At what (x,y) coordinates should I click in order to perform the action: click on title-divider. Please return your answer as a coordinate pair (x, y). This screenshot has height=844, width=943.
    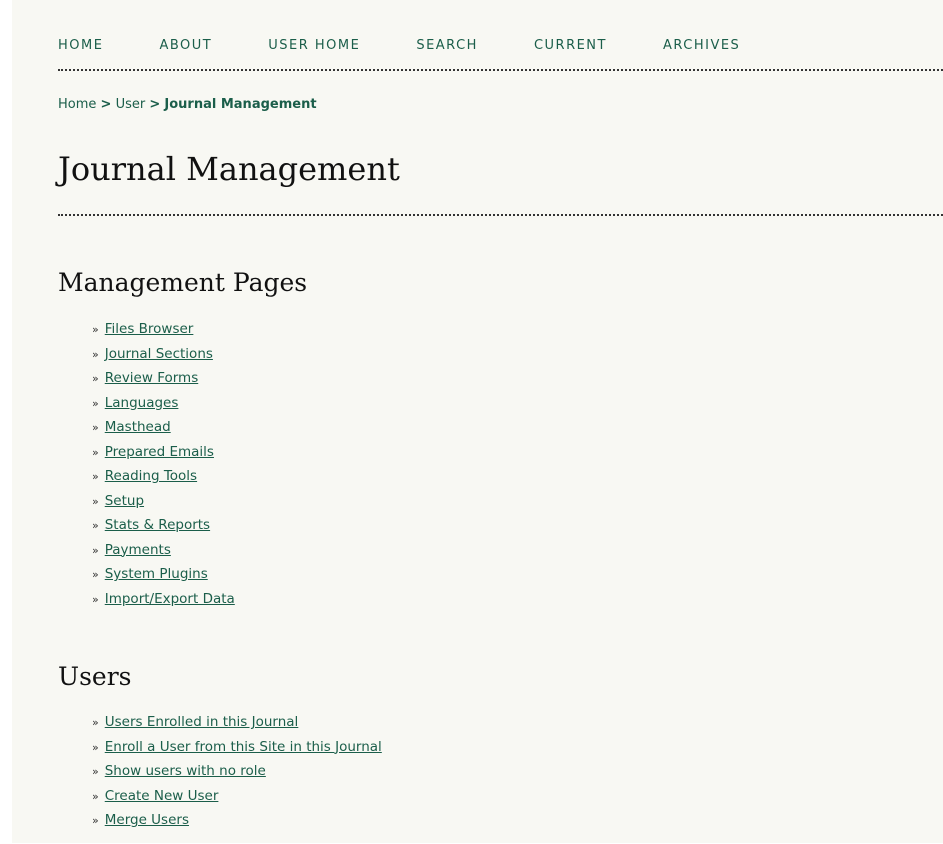
    Looking at the image, I should click on (500, 215).